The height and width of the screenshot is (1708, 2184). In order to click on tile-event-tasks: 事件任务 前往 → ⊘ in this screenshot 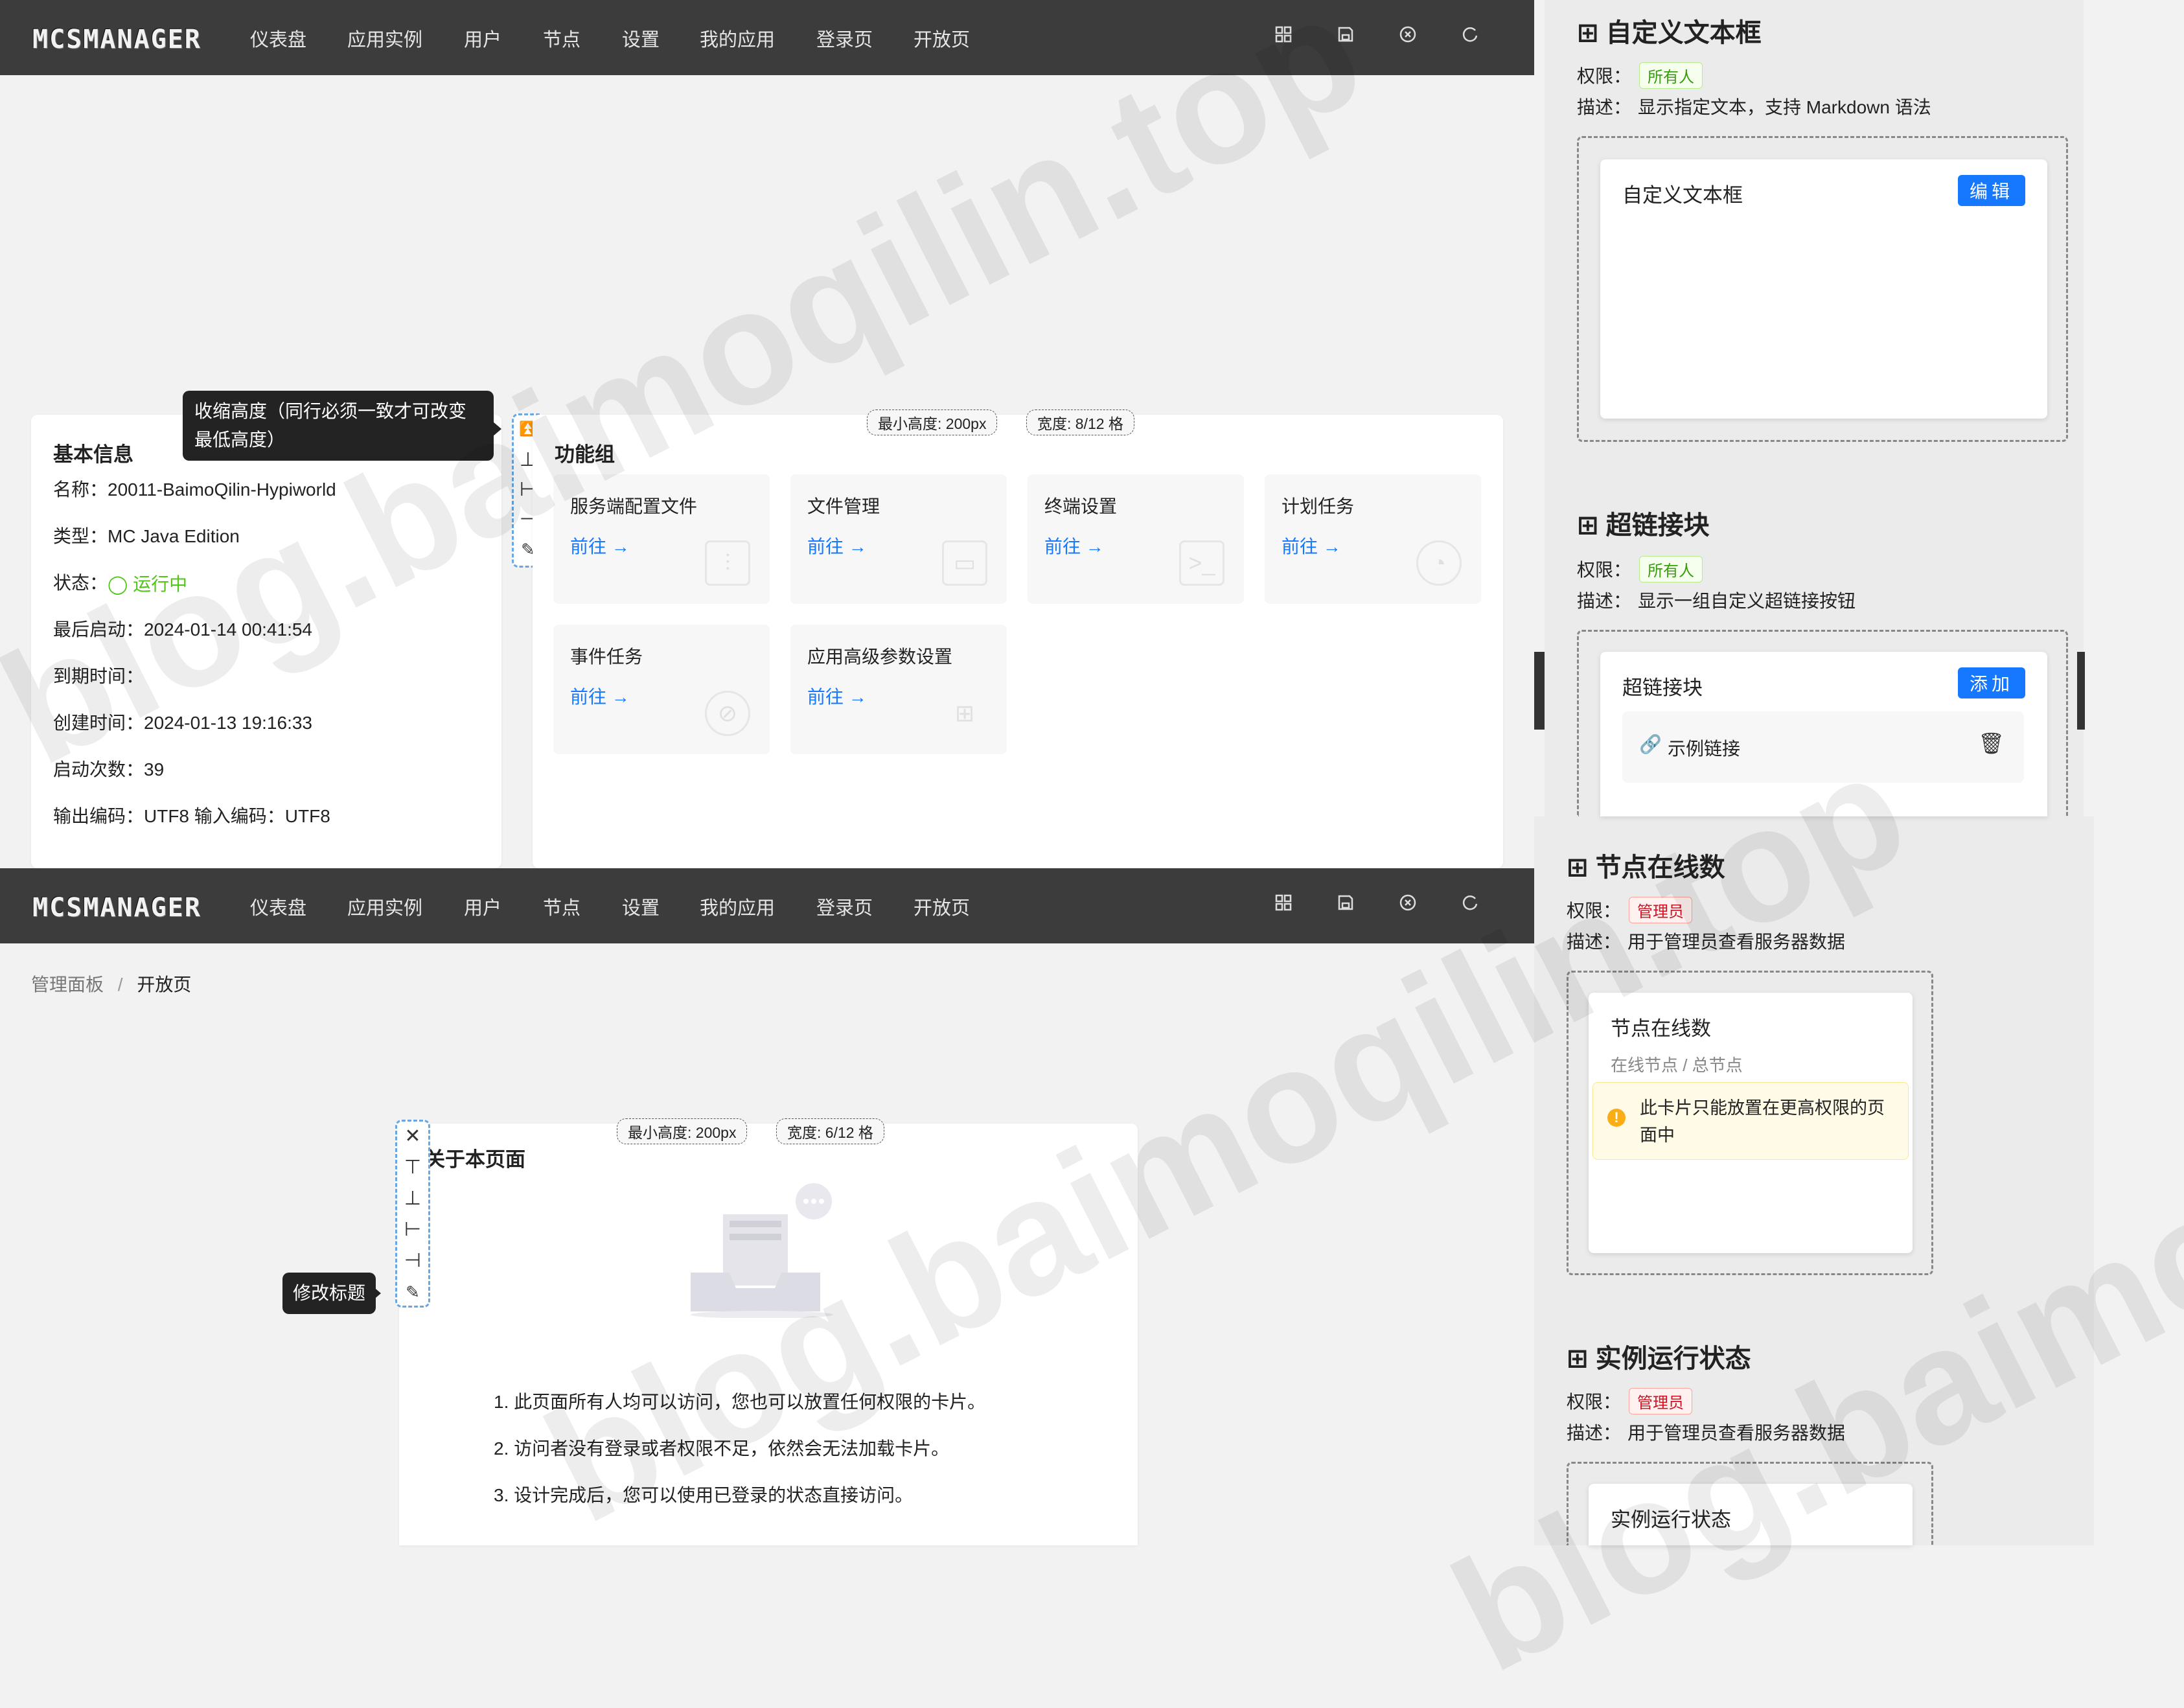, I will do `click(661, 689)`.